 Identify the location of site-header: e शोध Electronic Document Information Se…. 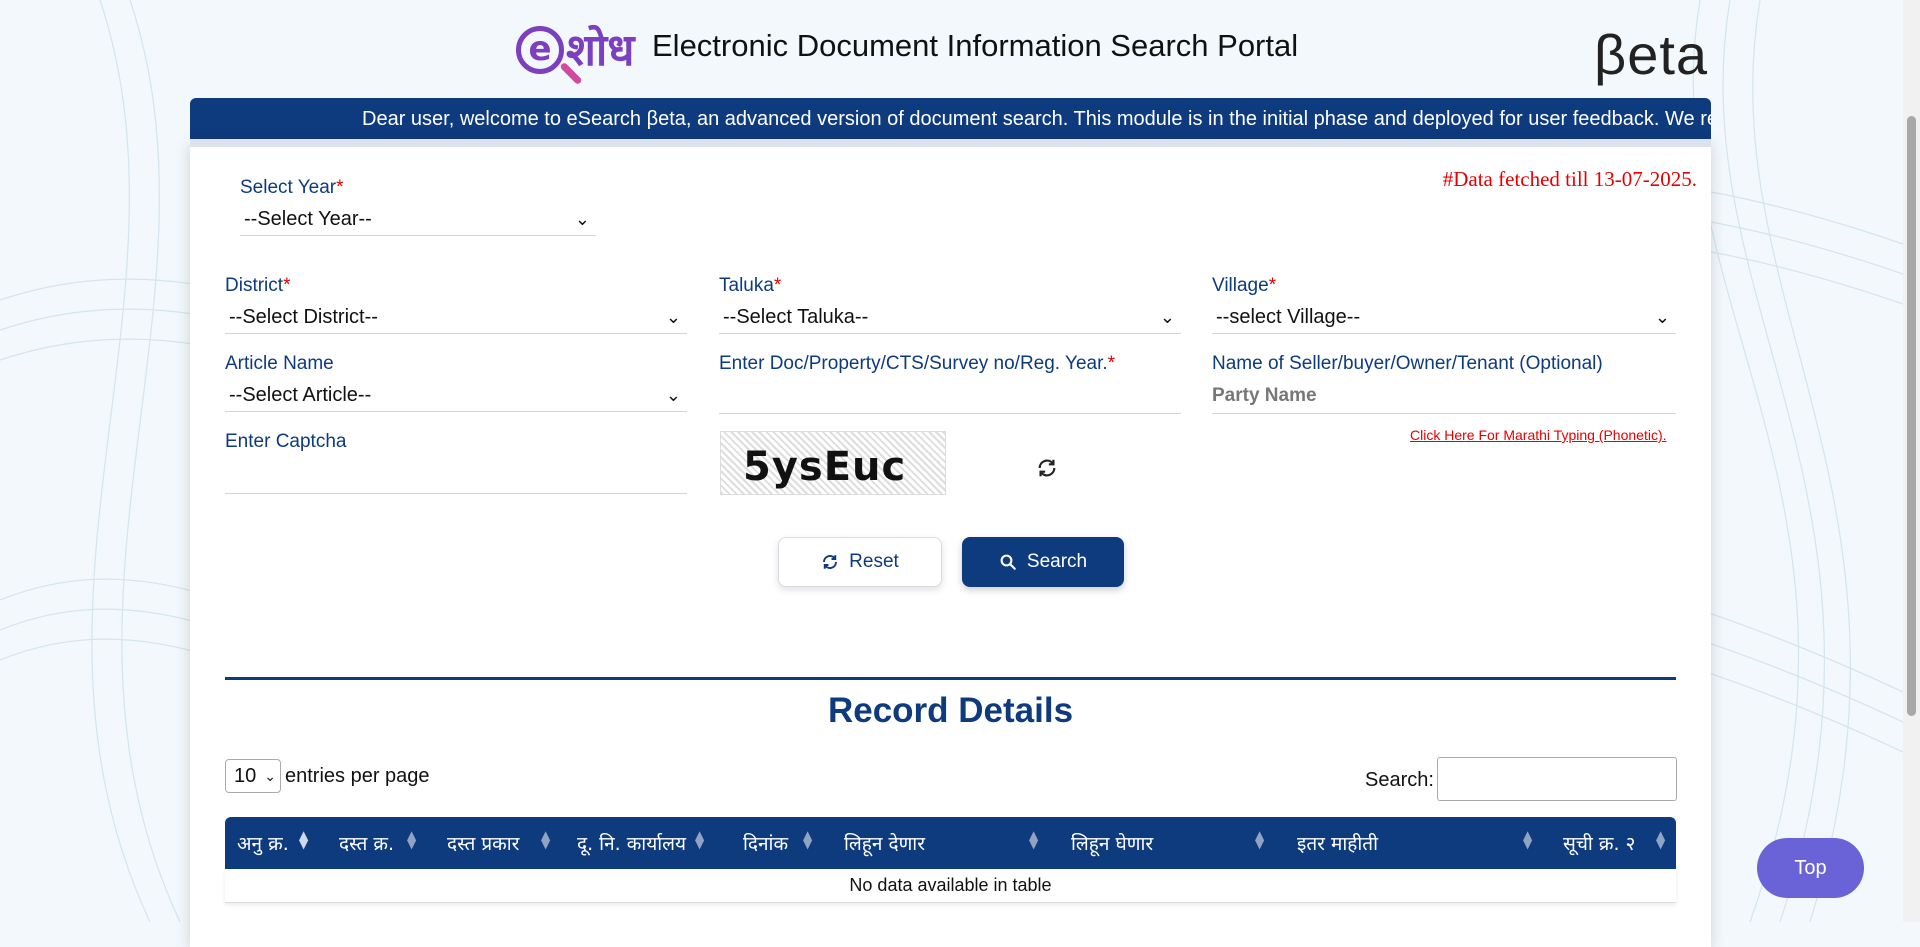
(960, 48).